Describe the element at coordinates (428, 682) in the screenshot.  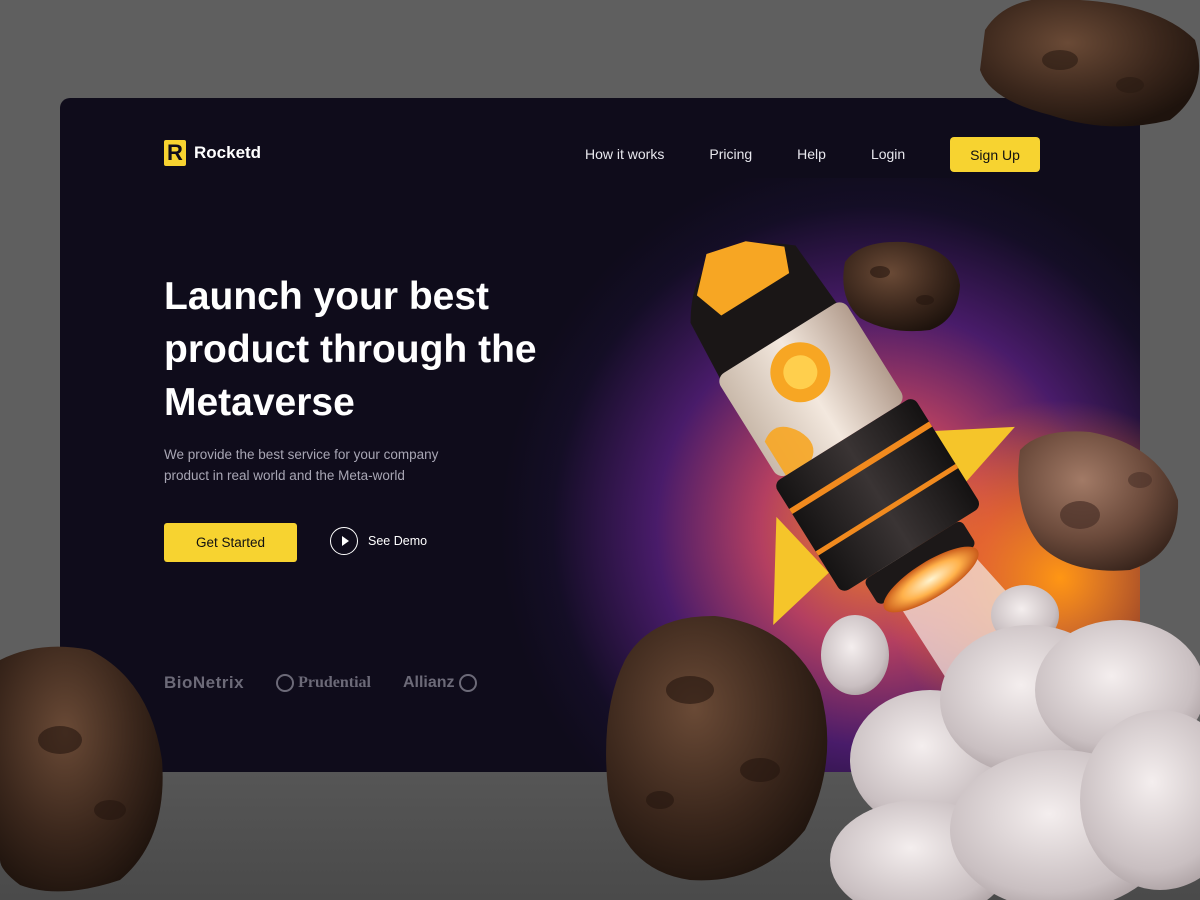
I see `partner-allianz-label: Allianz` at that location.